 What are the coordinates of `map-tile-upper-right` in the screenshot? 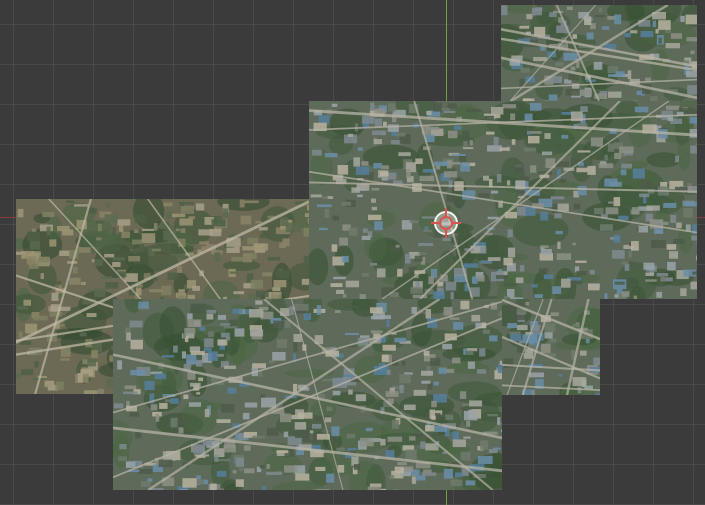 It's located at (599, 53).